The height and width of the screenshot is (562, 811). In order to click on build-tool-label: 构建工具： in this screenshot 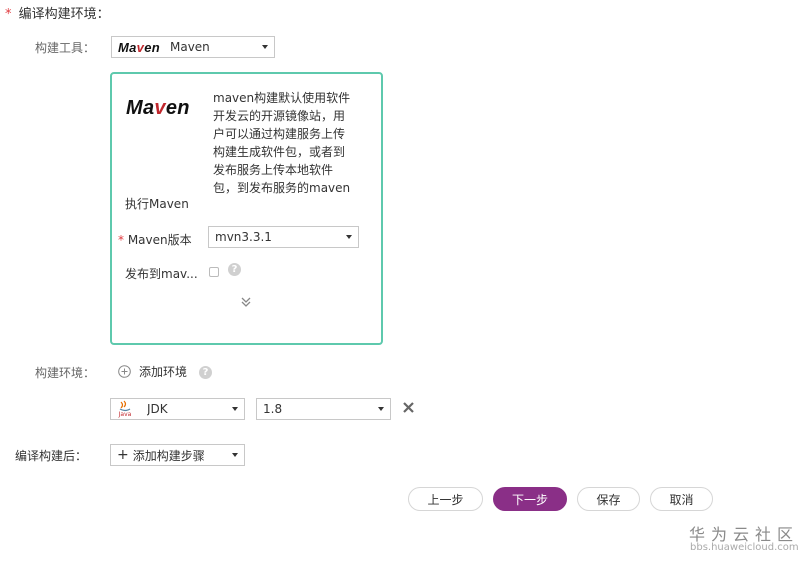, I will do `click(65, 48)`.